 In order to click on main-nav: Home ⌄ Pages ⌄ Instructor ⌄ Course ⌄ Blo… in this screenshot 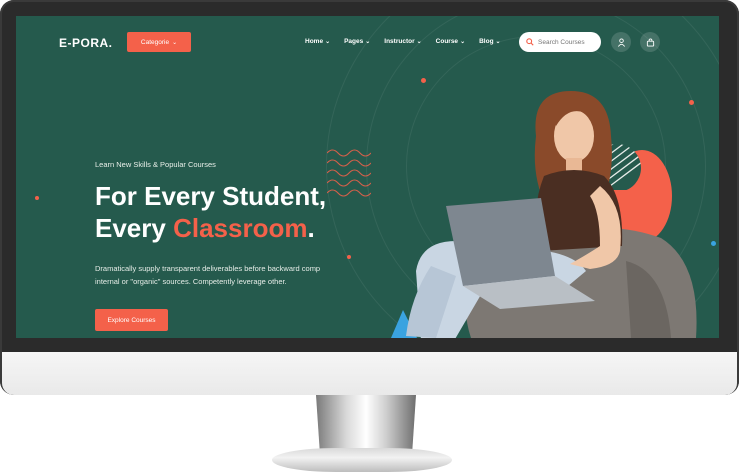, I will do `click(403, 41)`.